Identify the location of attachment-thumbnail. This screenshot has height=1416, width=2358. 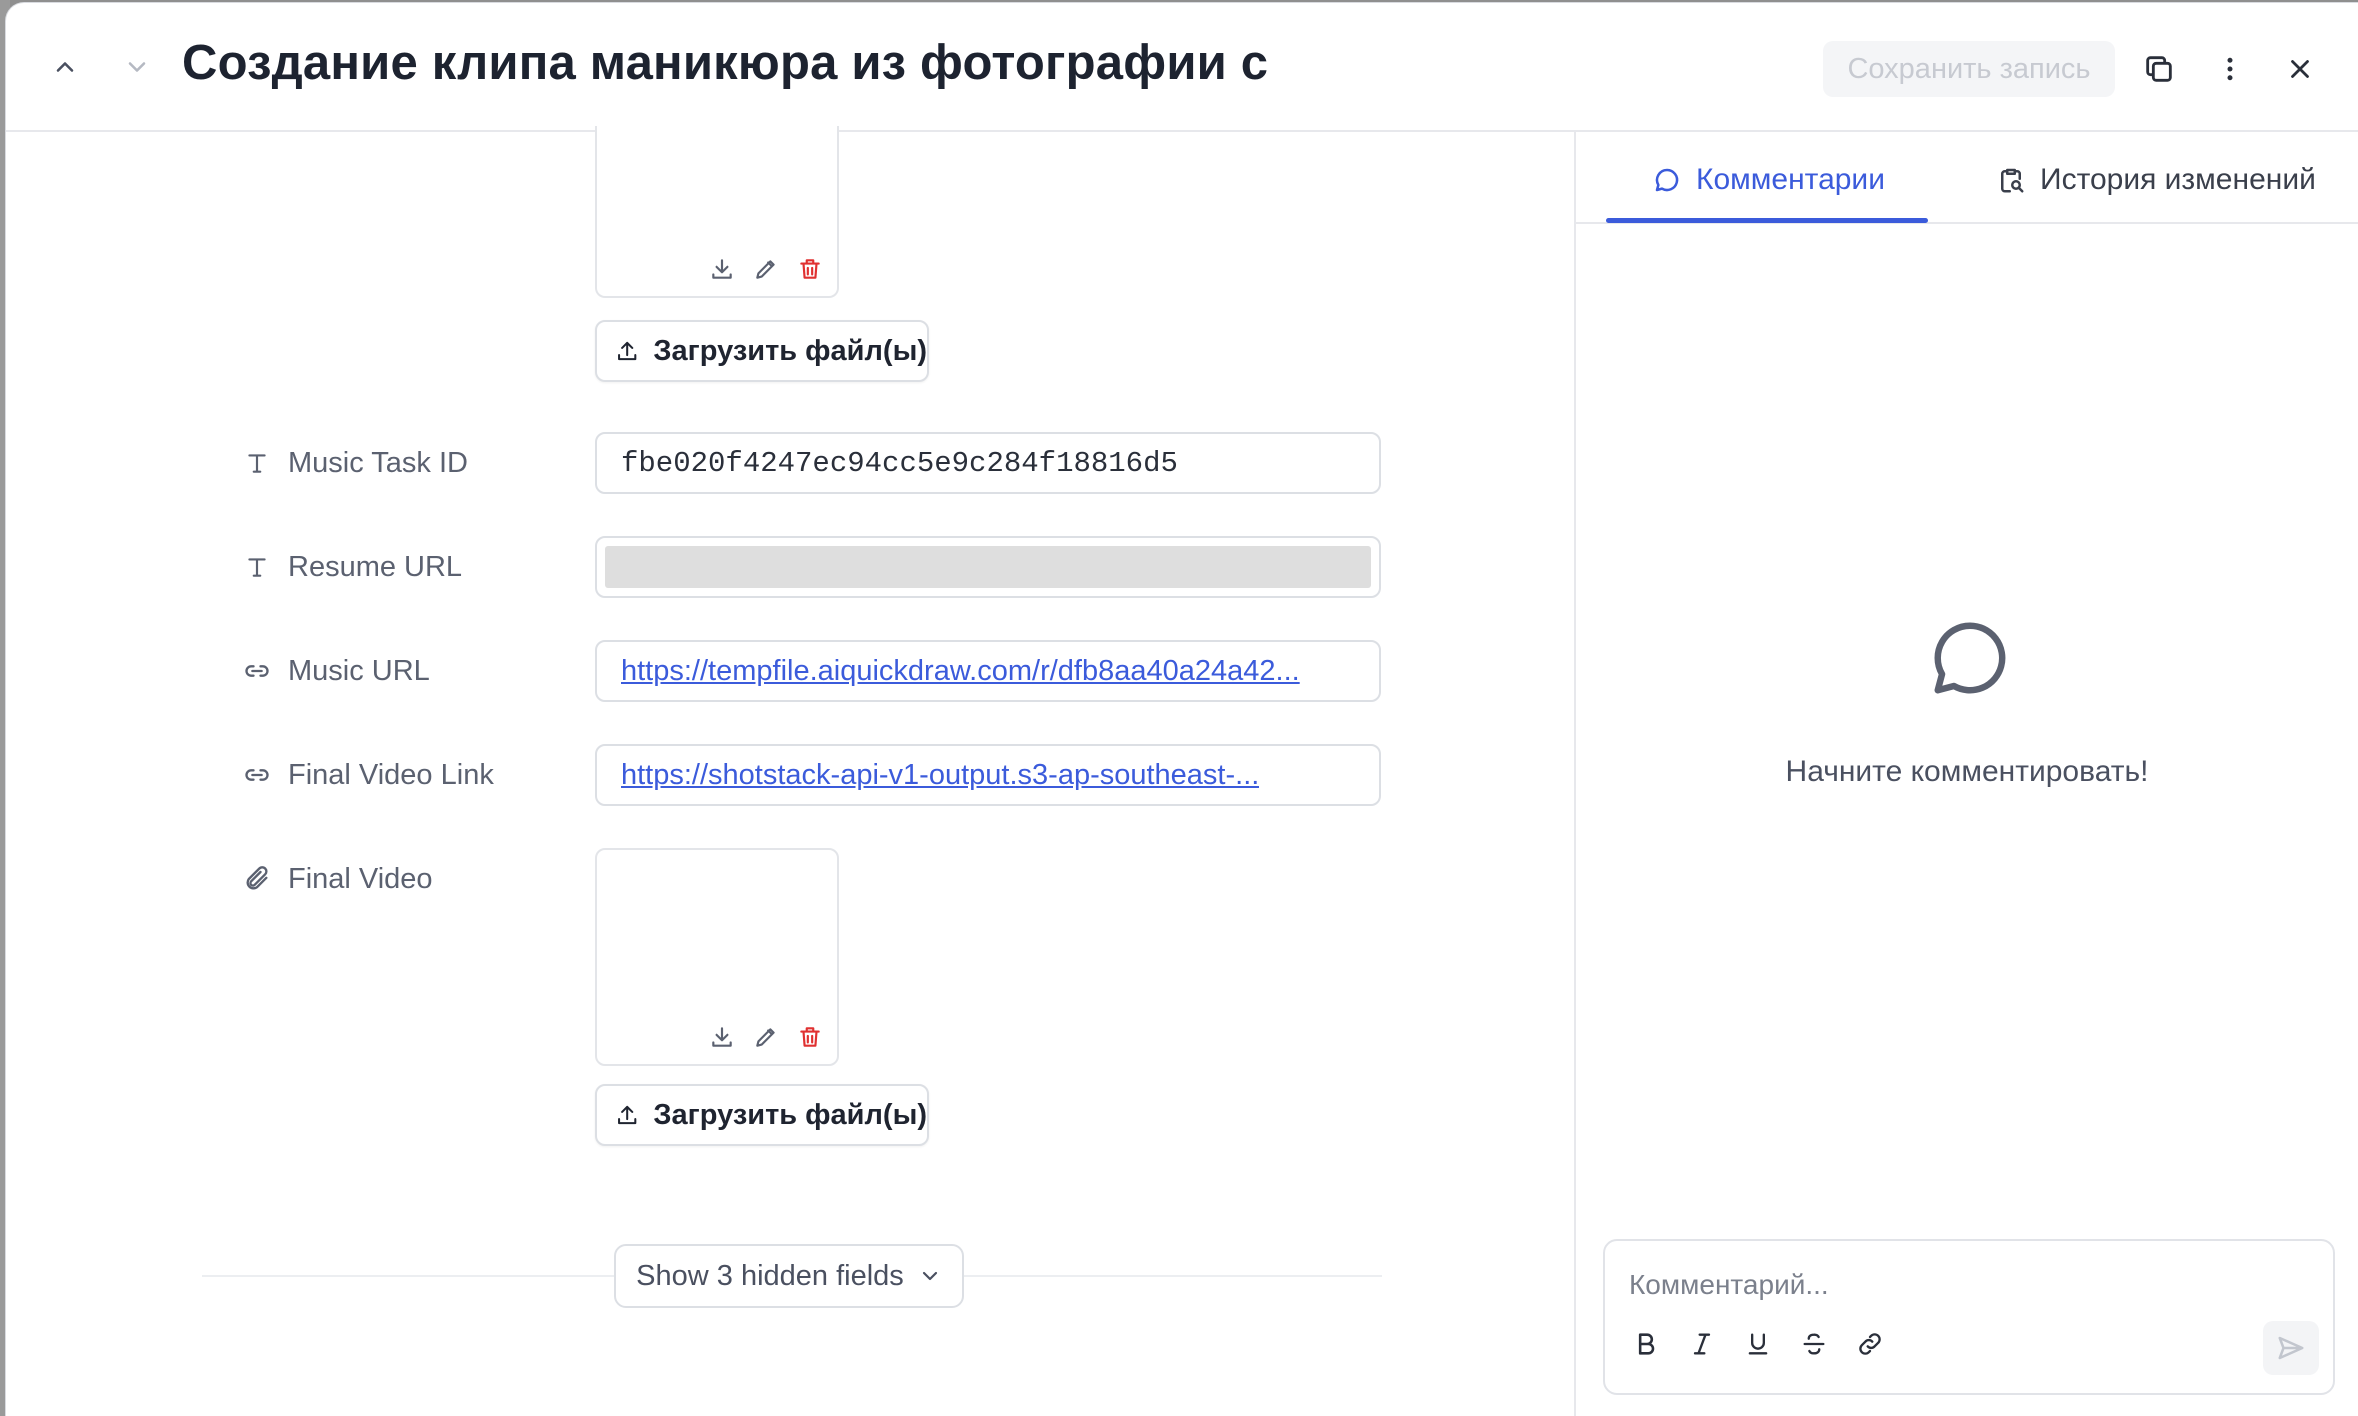
(717, 212).